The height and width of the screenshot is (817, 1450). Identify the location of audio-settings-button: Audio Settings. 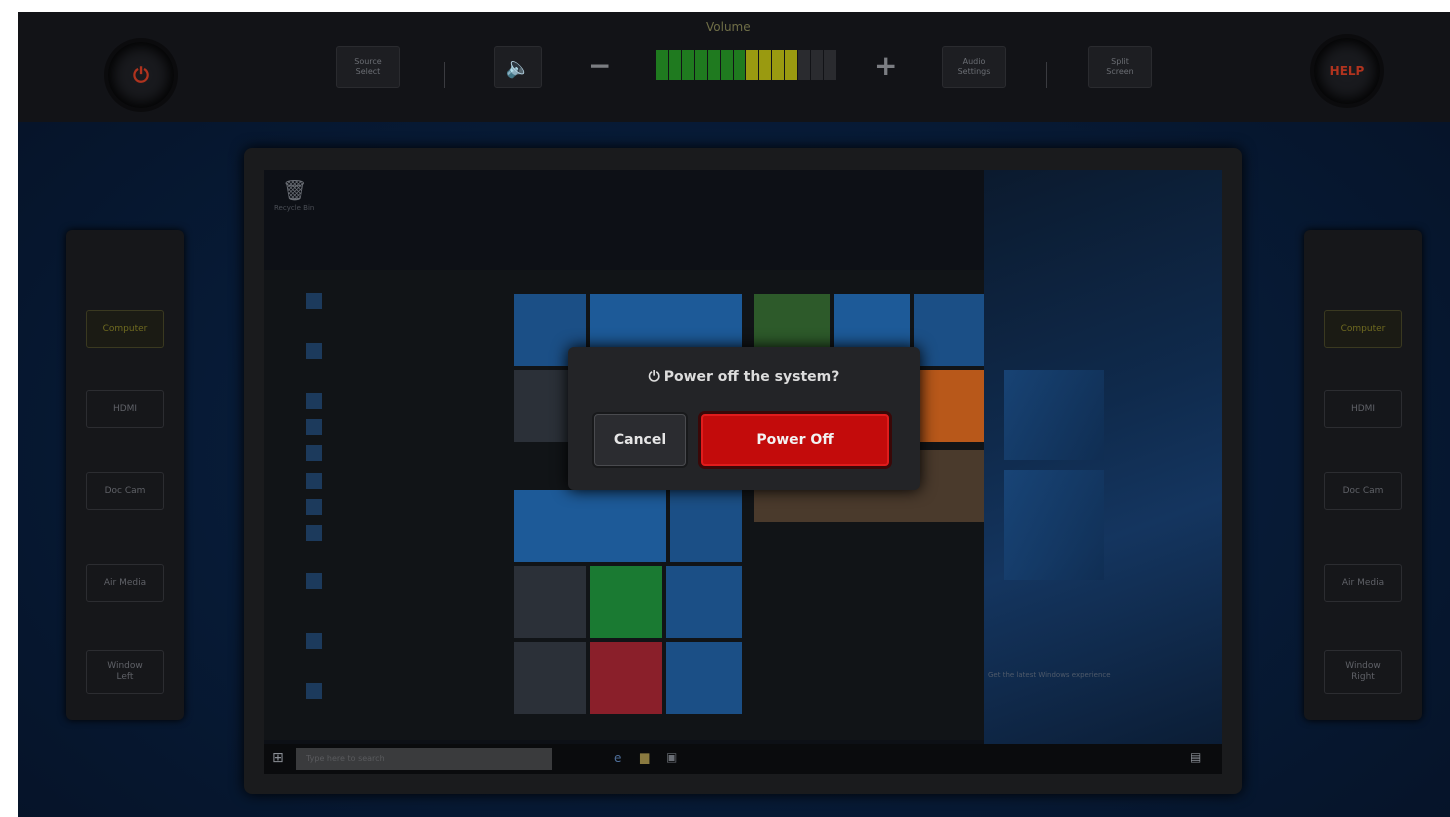
(974, 67).